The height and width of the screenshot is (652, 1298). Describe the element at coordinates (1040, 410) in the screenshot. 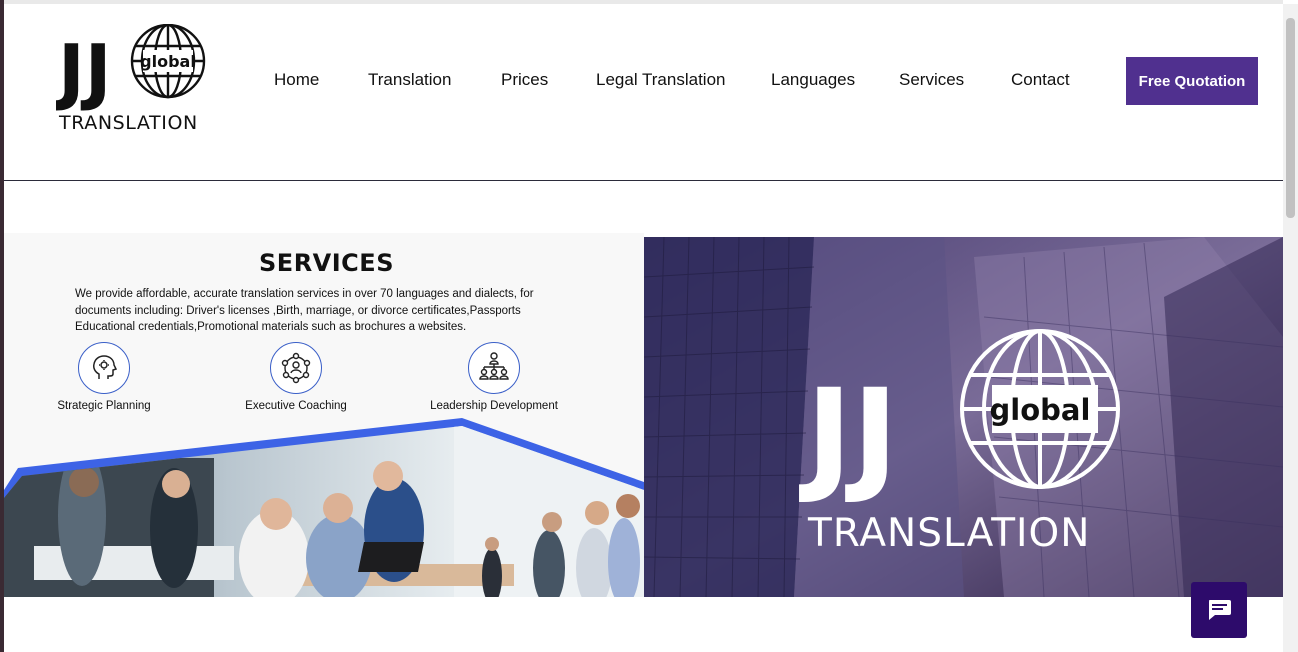

I see `banner-globe-word: global` at that location.